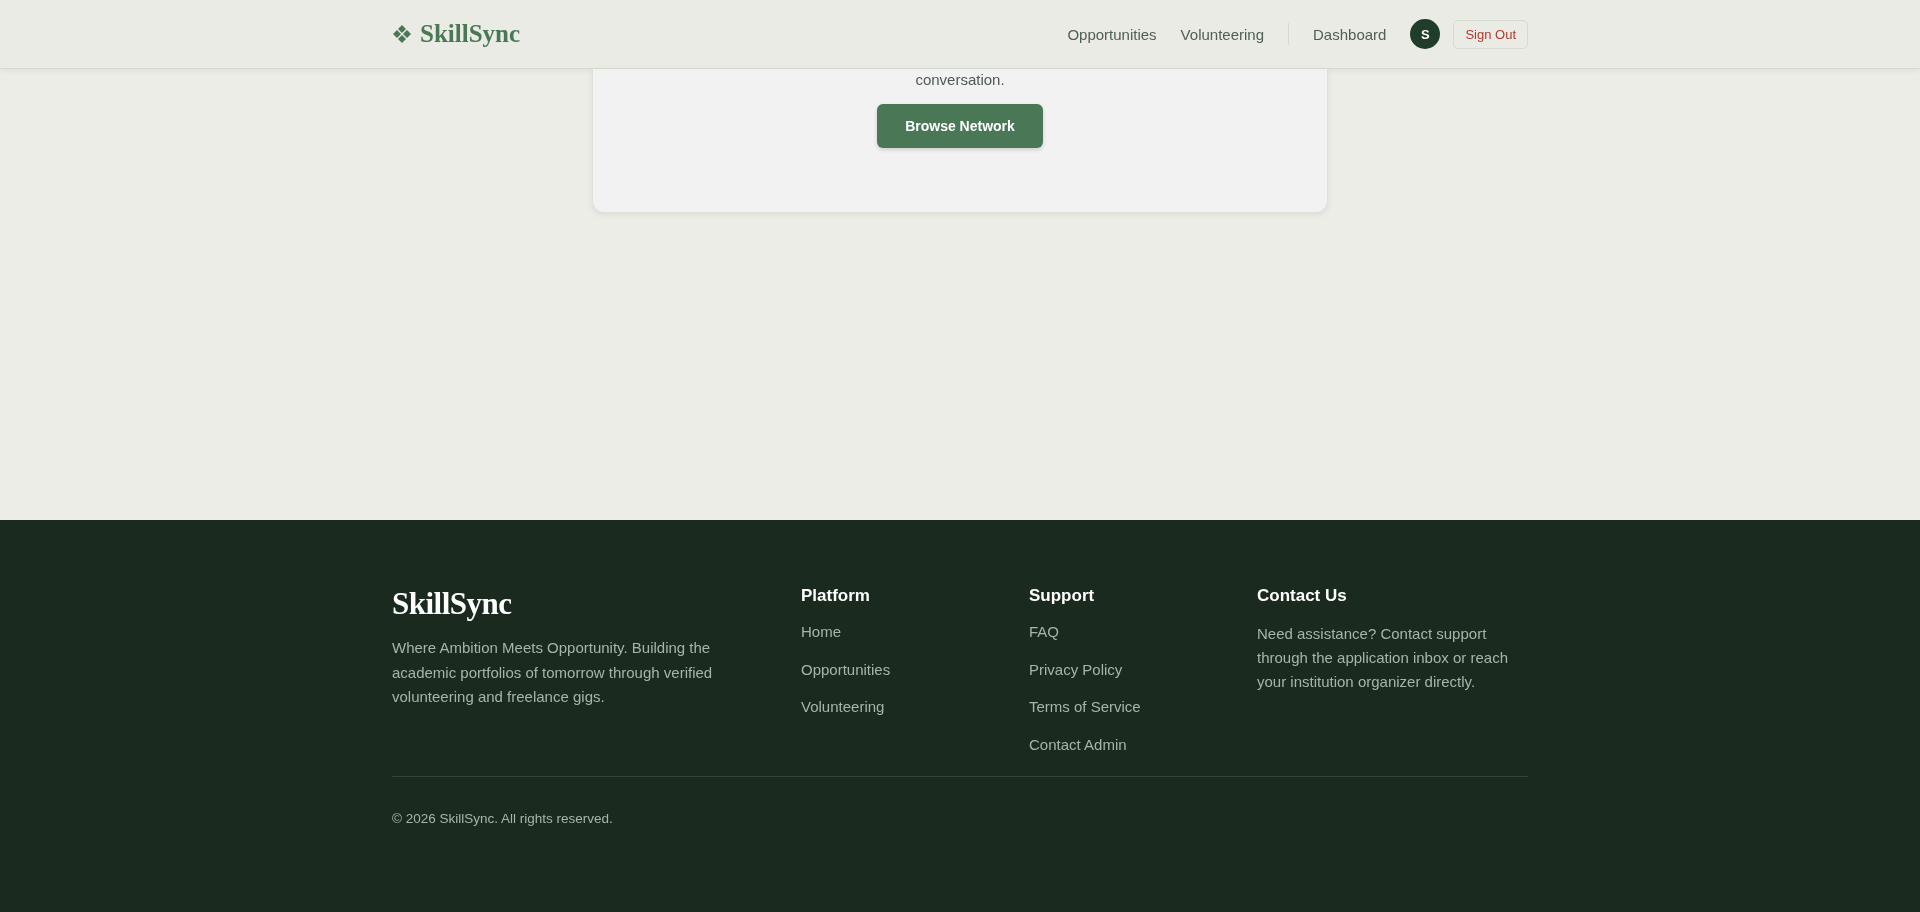 The width and height of the screenshot is (1920, 912). Describe the element at coordinates (402, 34) in the screenshot. I see `diamond-logo-icon` at that location.